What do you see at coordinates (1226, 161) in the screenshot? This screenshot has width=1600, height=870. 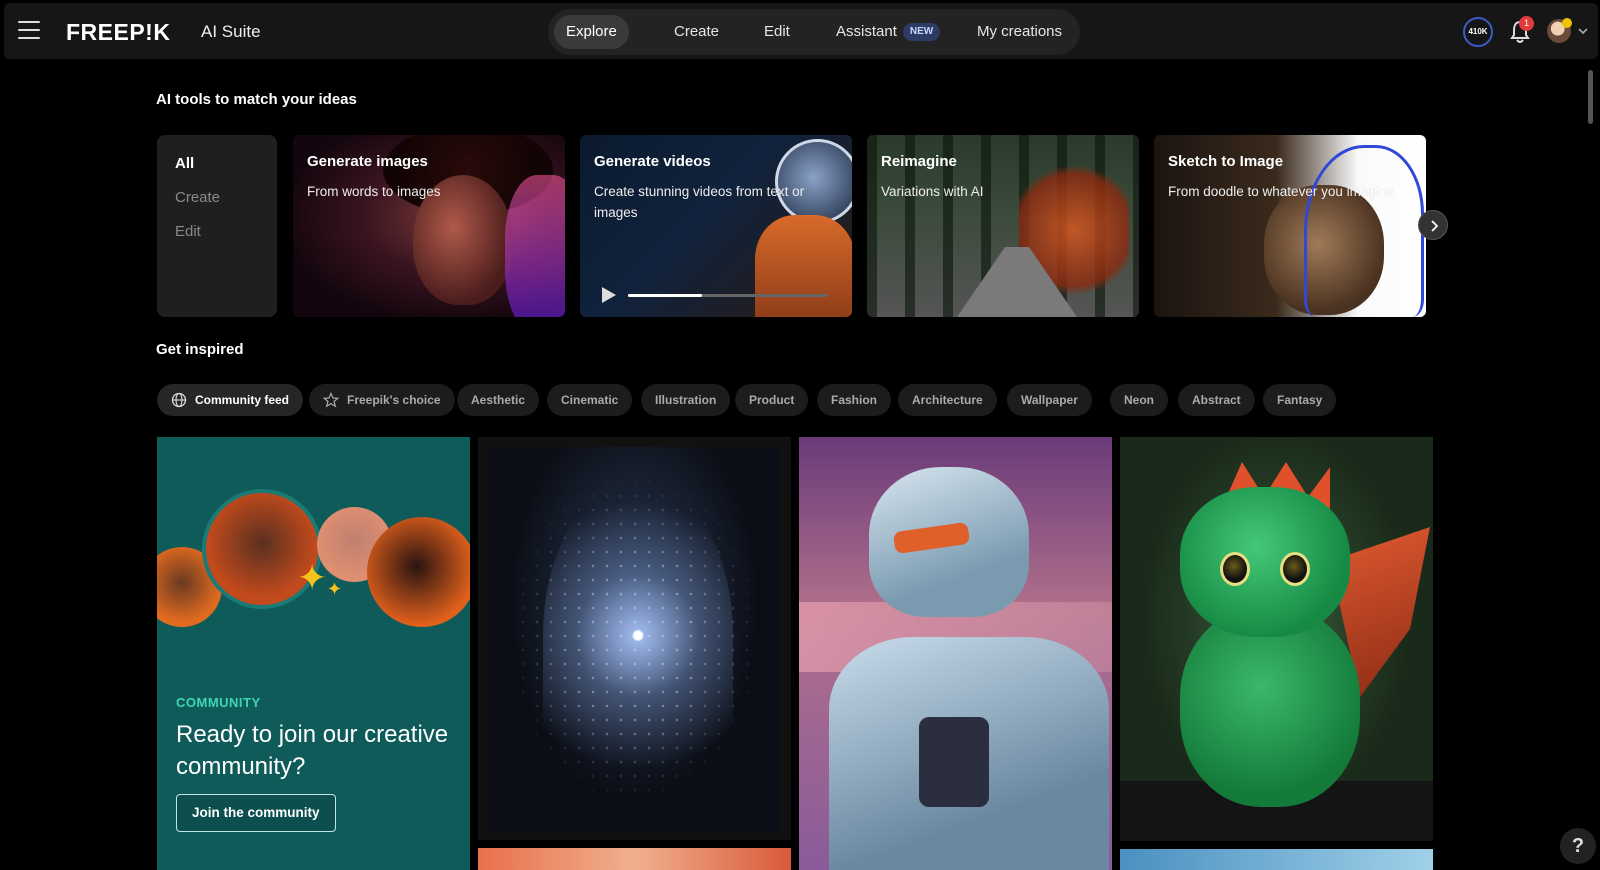 I see `card-title: Sketch to Image` at bounding box center [1226, 161].